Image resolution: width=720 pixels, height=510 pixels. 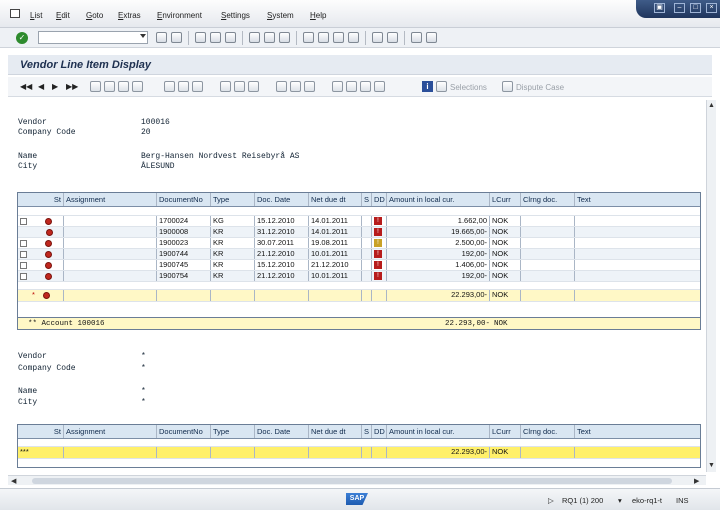 I want to click on subtotal-row: * 22.293,00- NOK, so click(x=359, y=296).